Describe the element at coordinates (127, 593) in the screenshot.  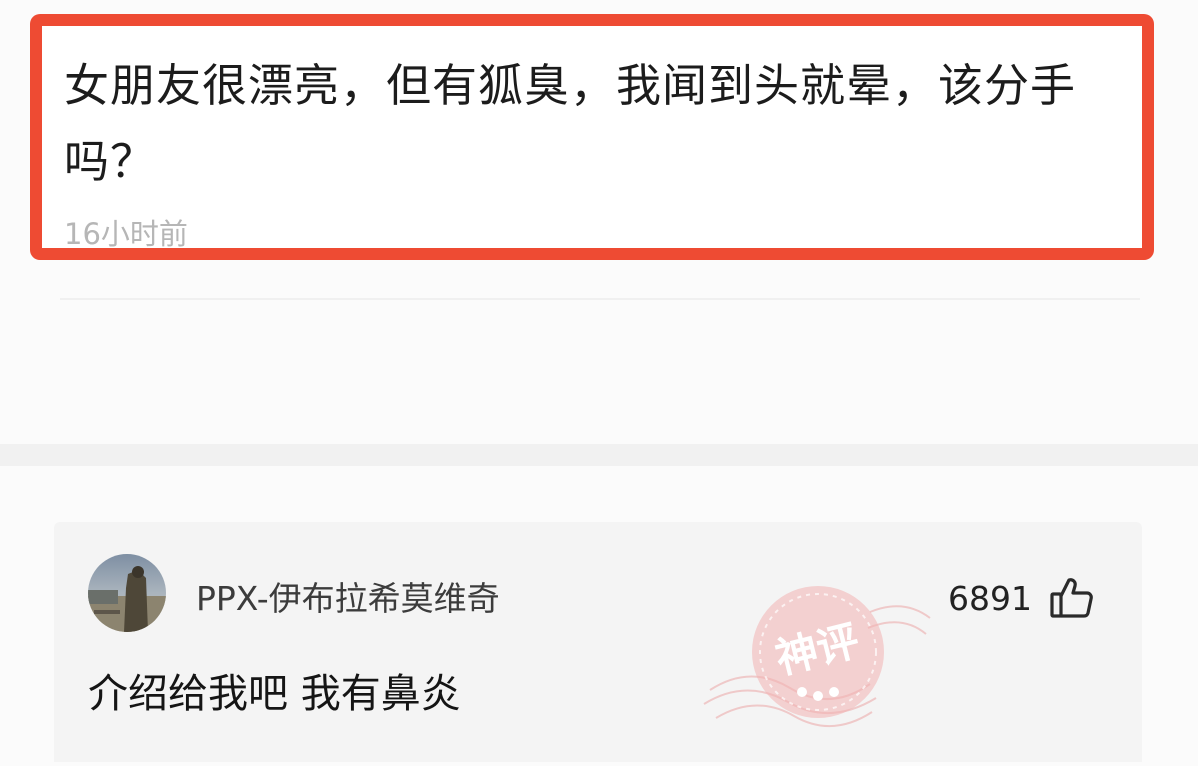
I see `user-avatar` at that location.